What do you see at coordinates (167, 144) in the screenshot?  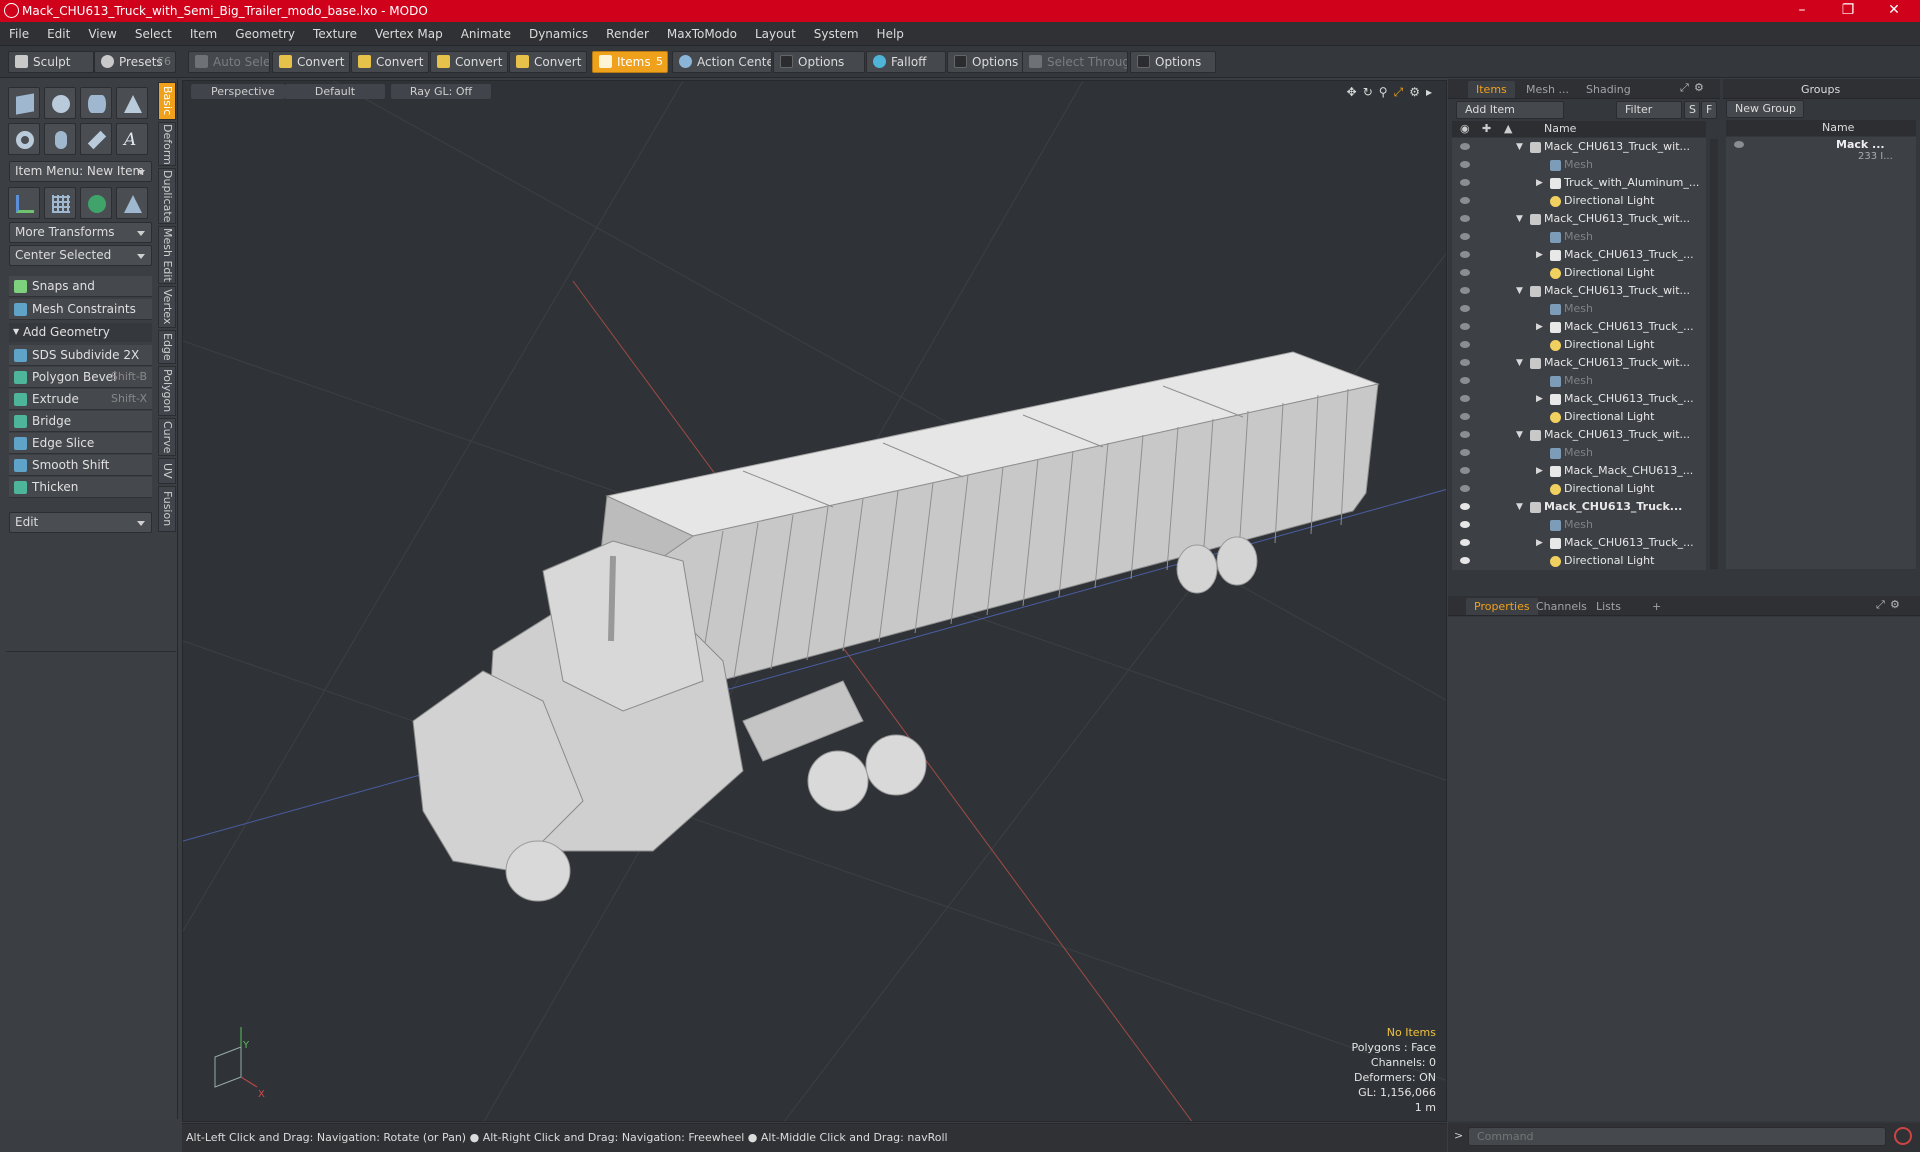 I see `vtab-deform: Deform` at bounding box center [167, 144].